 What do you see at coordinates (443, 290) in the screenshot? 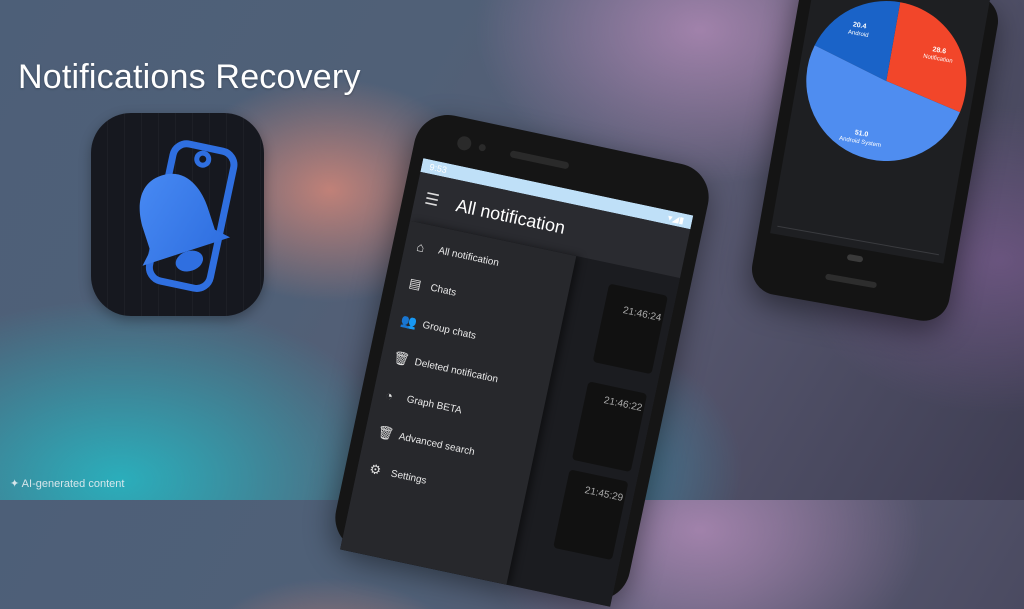
I see `drawer-item-label: Chats` at bounding box center [443, 290].